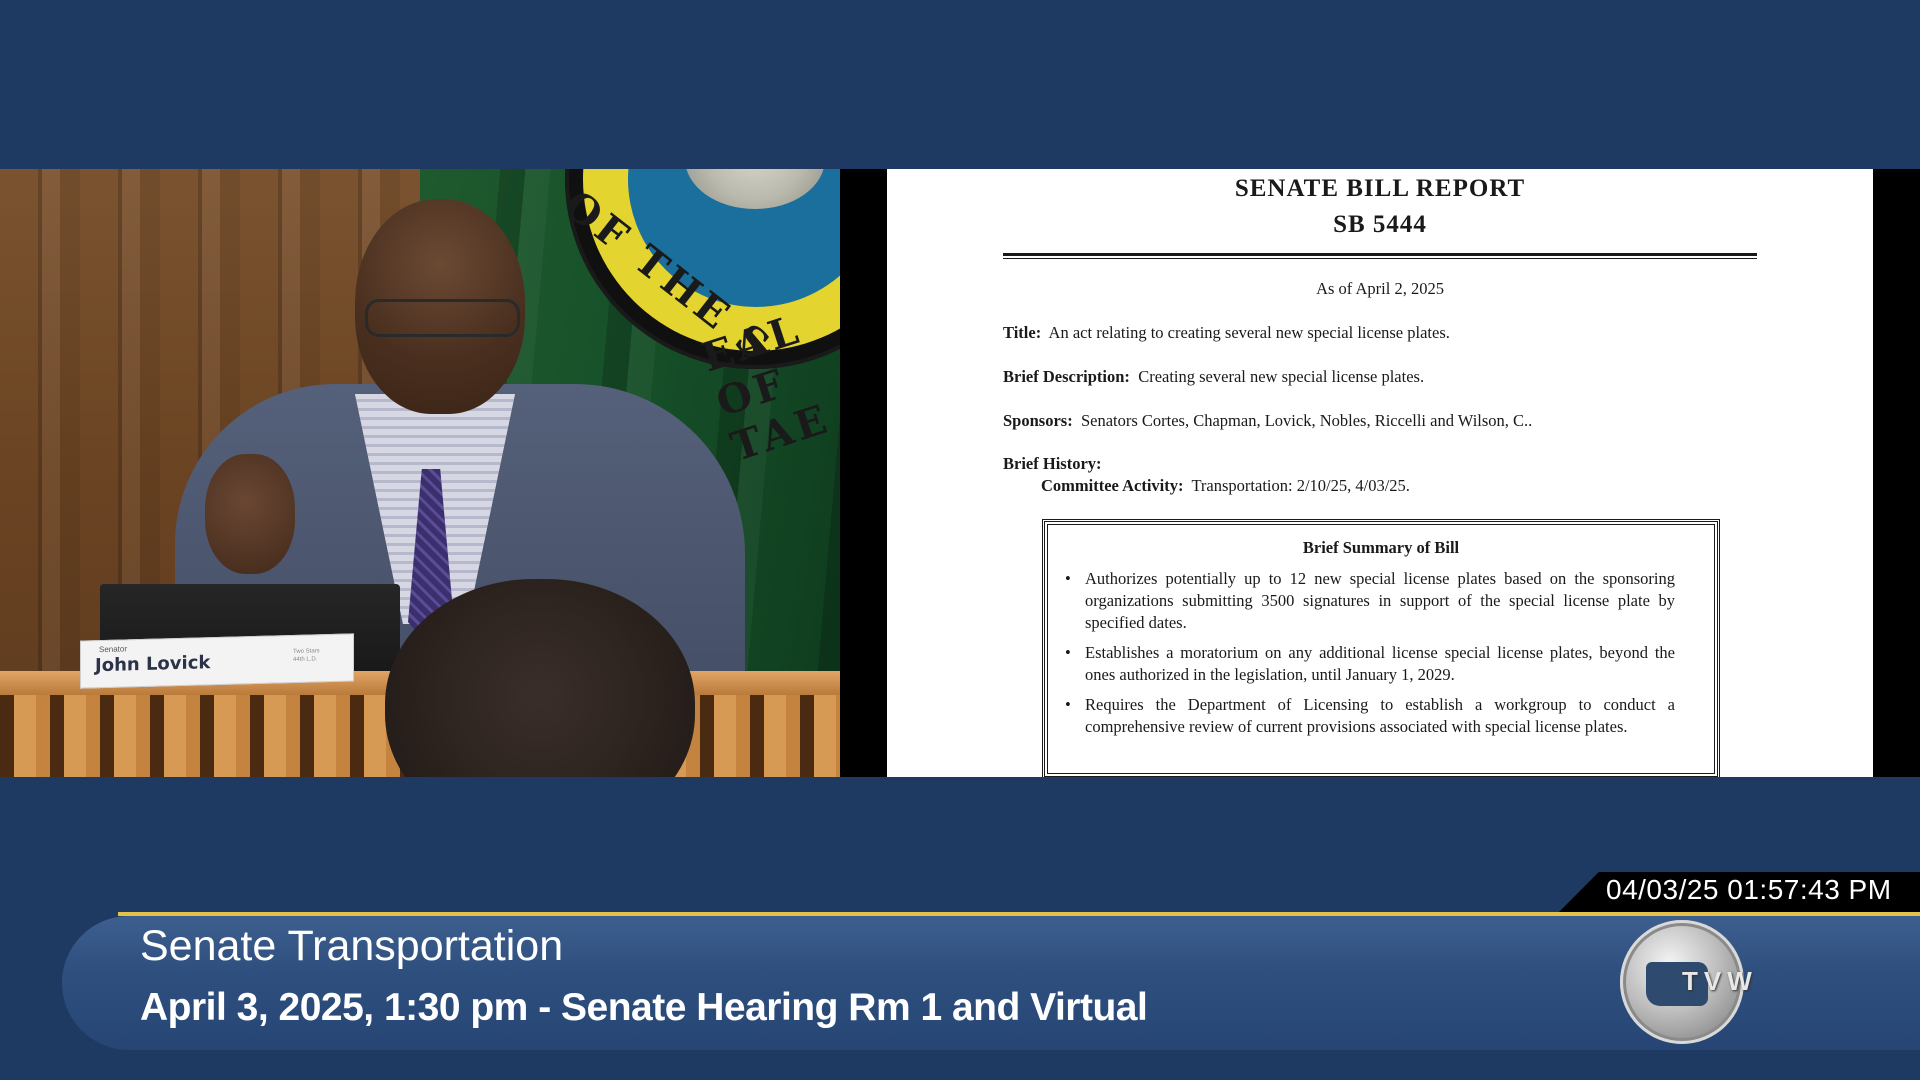 The image size is (1920, 1080). What do you see at coordinates (1022, 332) in the screenshot?
I see `title-label: Title:` at bounding box center [1022, 332].